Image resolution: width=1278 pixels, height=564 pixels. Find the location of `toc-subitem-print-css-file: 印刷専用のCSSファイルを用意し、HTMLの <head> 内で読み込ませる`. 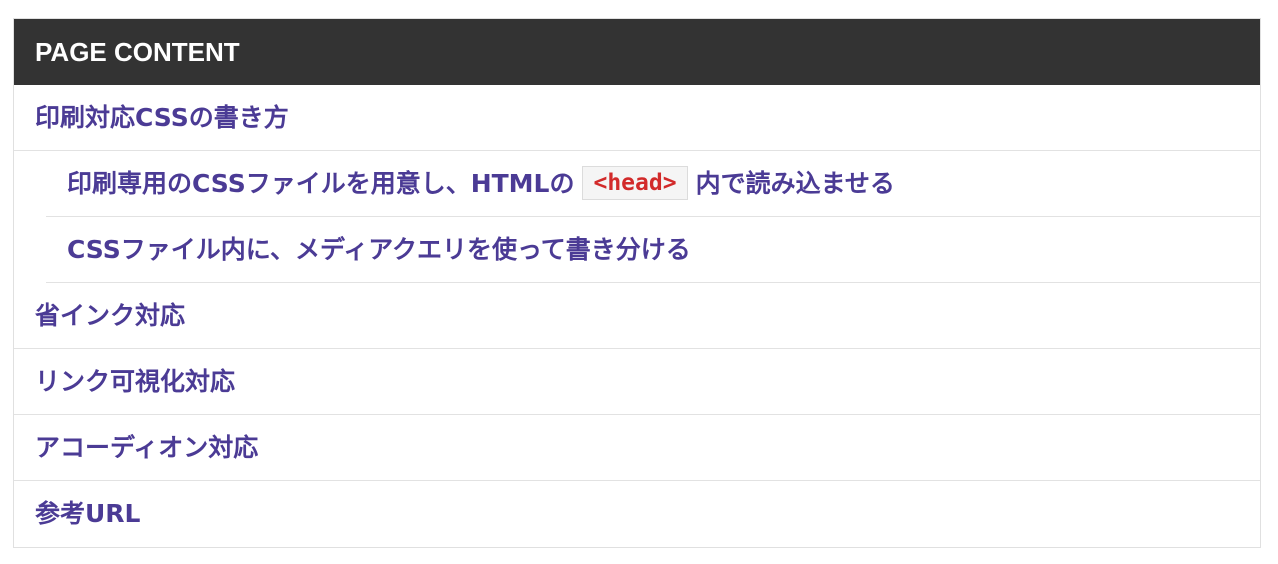

toc-subitem-print-css-file: 印刷専用のCSSファイルを用意し、HTMLの <head> 内で読み込ませる is located at coordinates (653, 184).